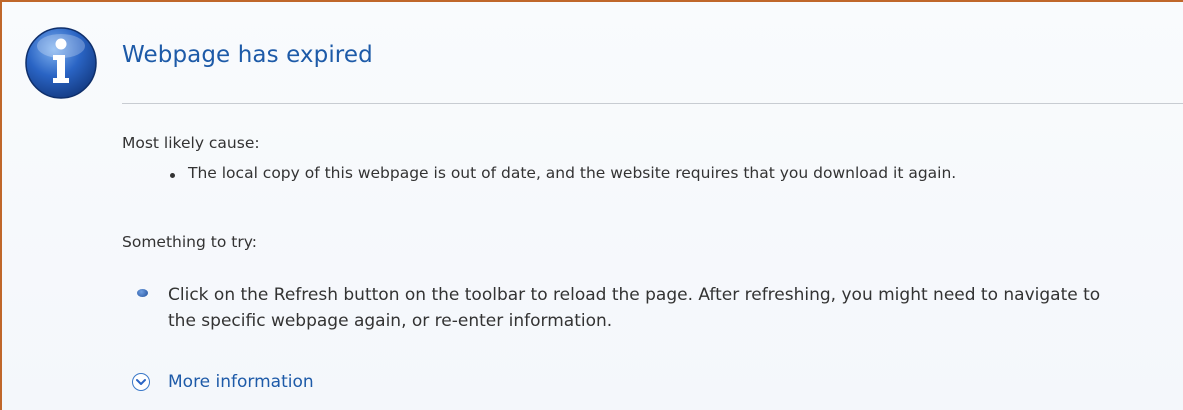  I want to click on chevron-down-icon, so click(141, 382).